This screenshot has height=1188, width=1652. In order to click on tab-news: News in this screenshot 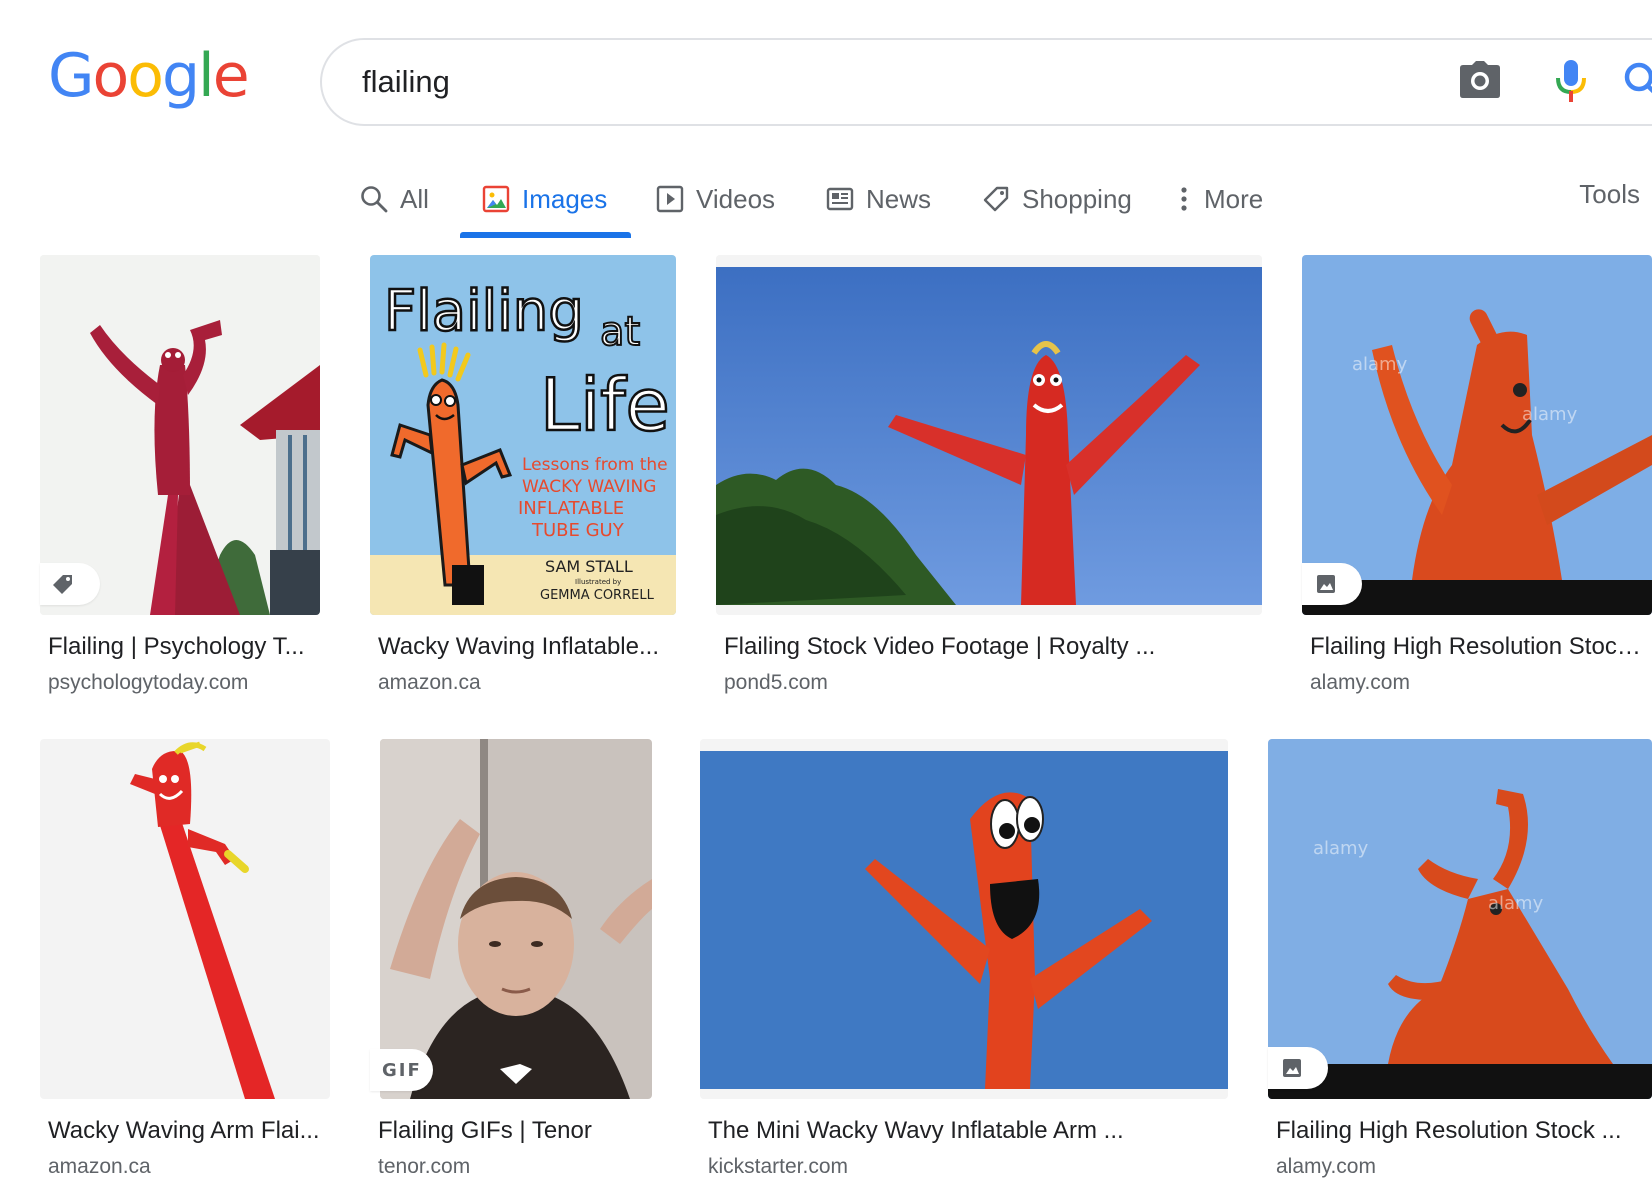, I will do `click(878, 199)`.